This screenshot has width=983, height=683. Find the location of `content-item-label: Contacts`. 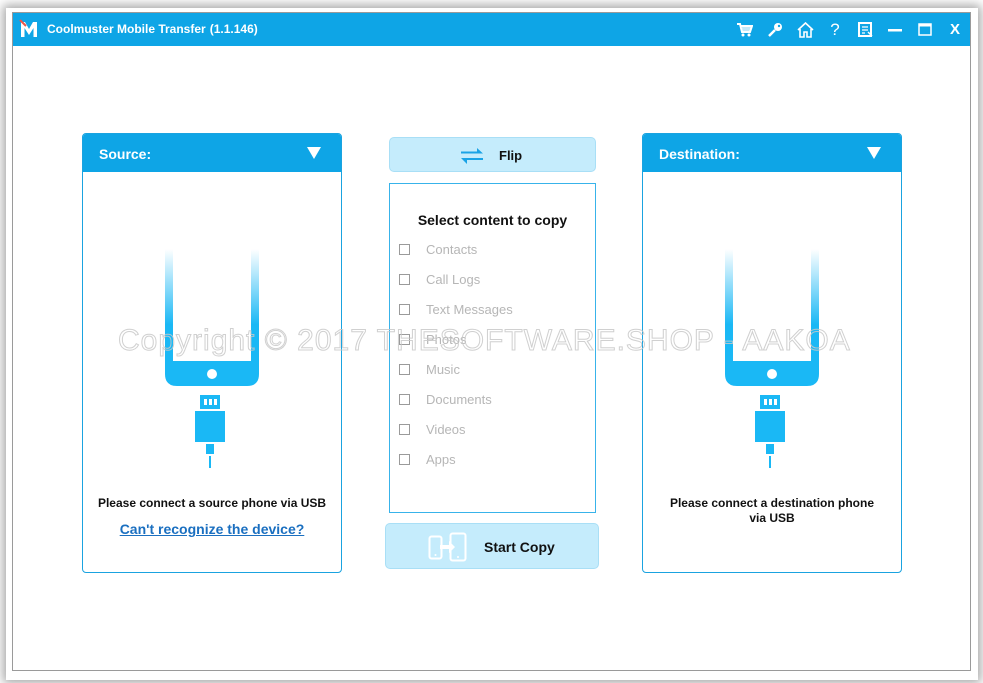

content-item-label: Contacts is located at coordinates (452, 249).